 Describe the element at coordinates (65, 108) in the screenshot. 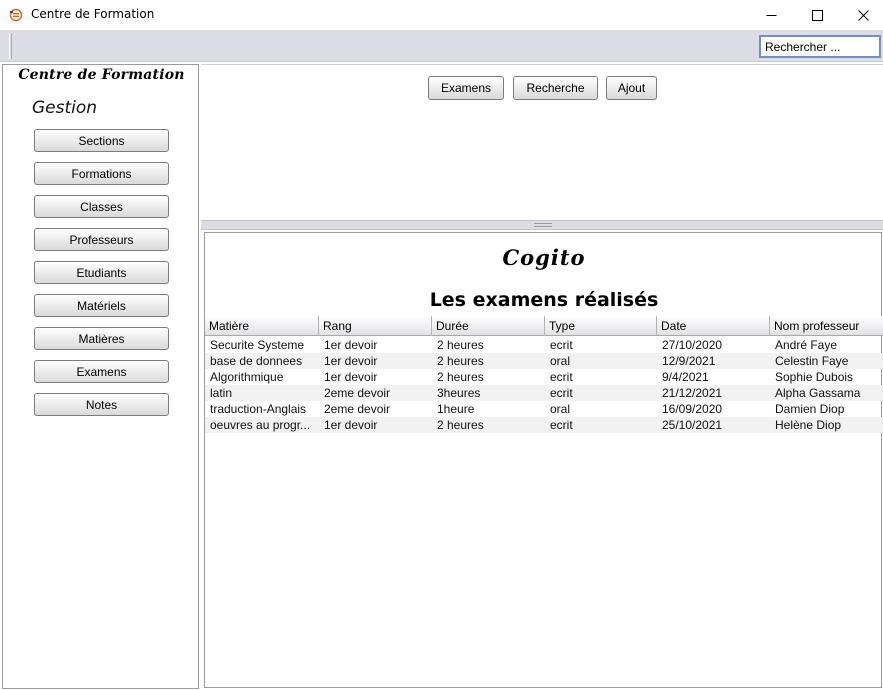

I see `sidebar-section-title: Gestion` at that location.